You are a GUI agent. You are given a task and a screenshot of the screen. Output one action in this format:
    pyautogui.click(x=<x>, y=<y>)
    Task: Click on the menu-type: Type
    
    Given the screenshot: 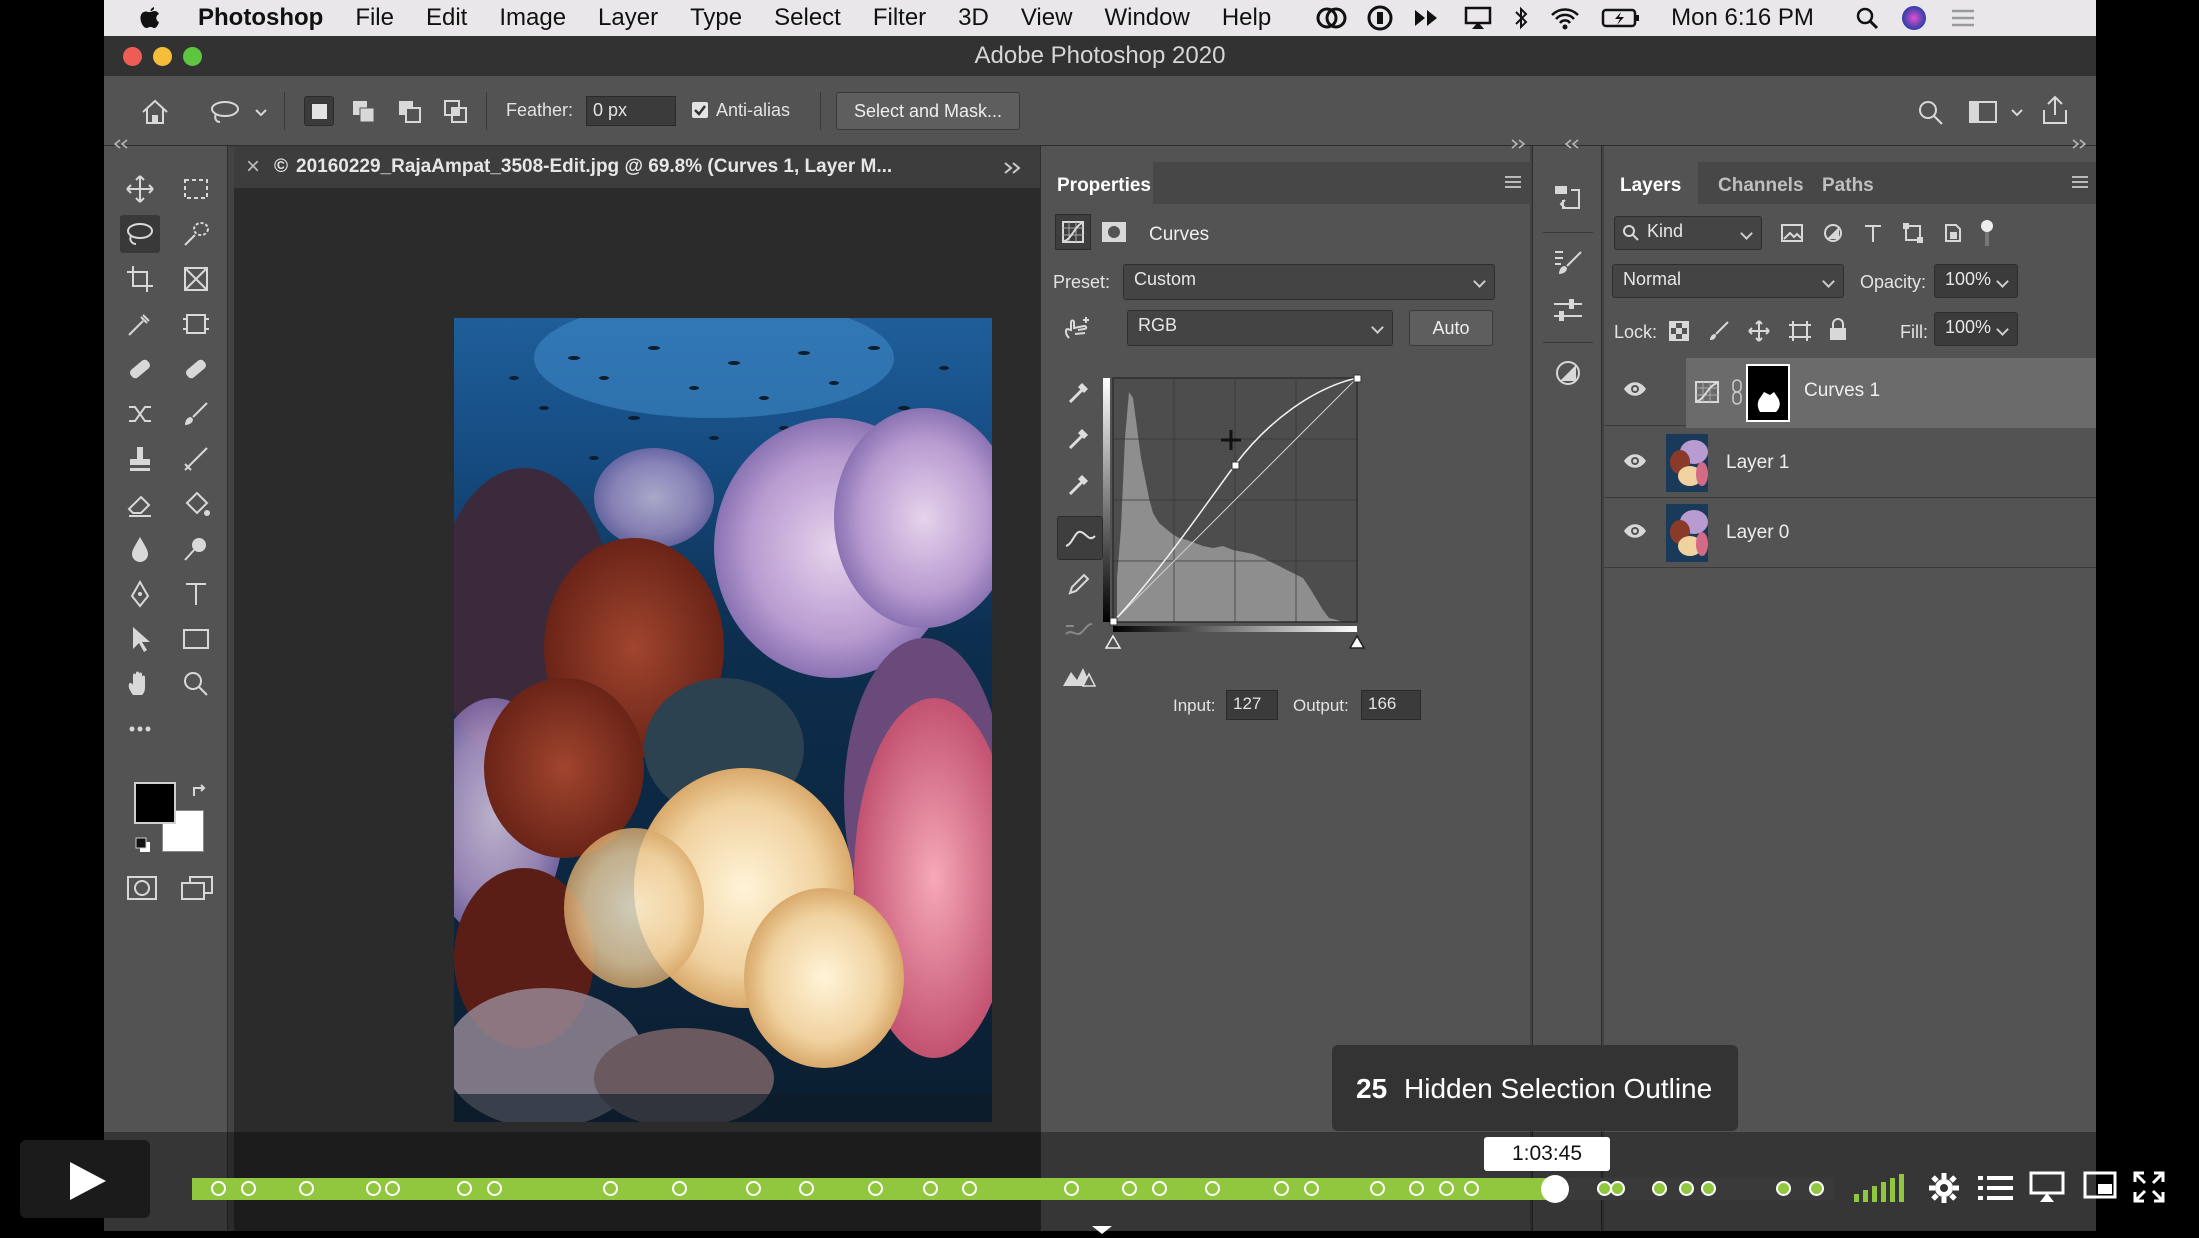 What is the action you would take?
    pyautogui.click(x=716, y=18)
    